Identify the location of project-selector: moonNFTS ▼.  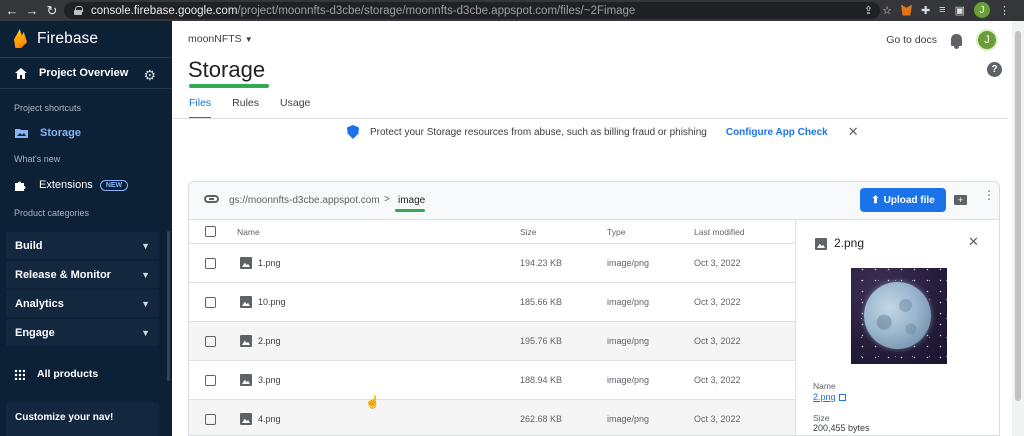
(220, 39).